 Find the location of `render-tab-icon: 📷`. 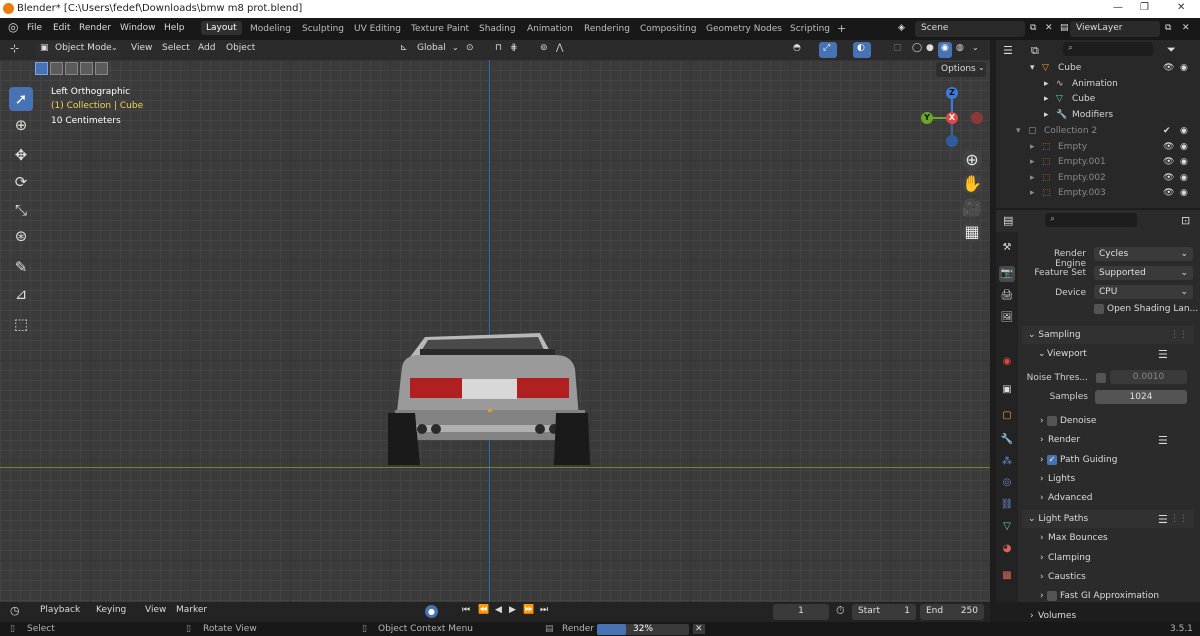

render-tab-icon: 📷 is located at coordinates (1007, 274).